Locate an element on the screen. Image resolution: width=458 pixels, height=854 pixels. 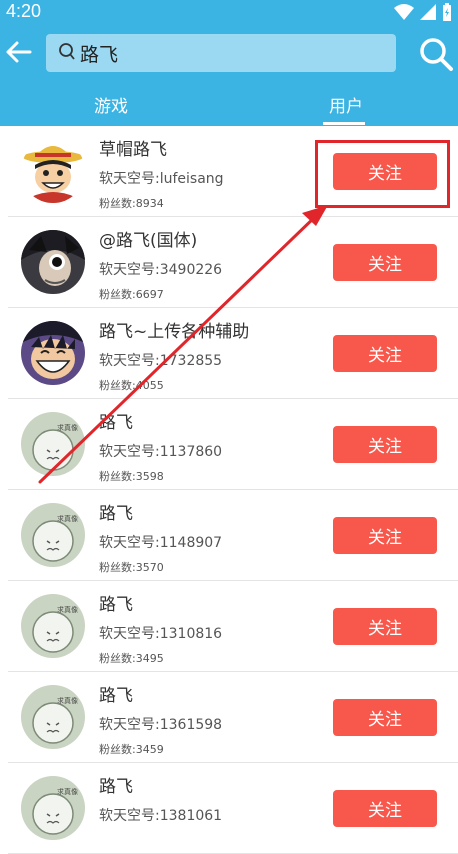
list-item: 路飞~上传各种辅助 软天空号:1732855 粉丝数:4055 关注 is located at coordinates (233, 353).